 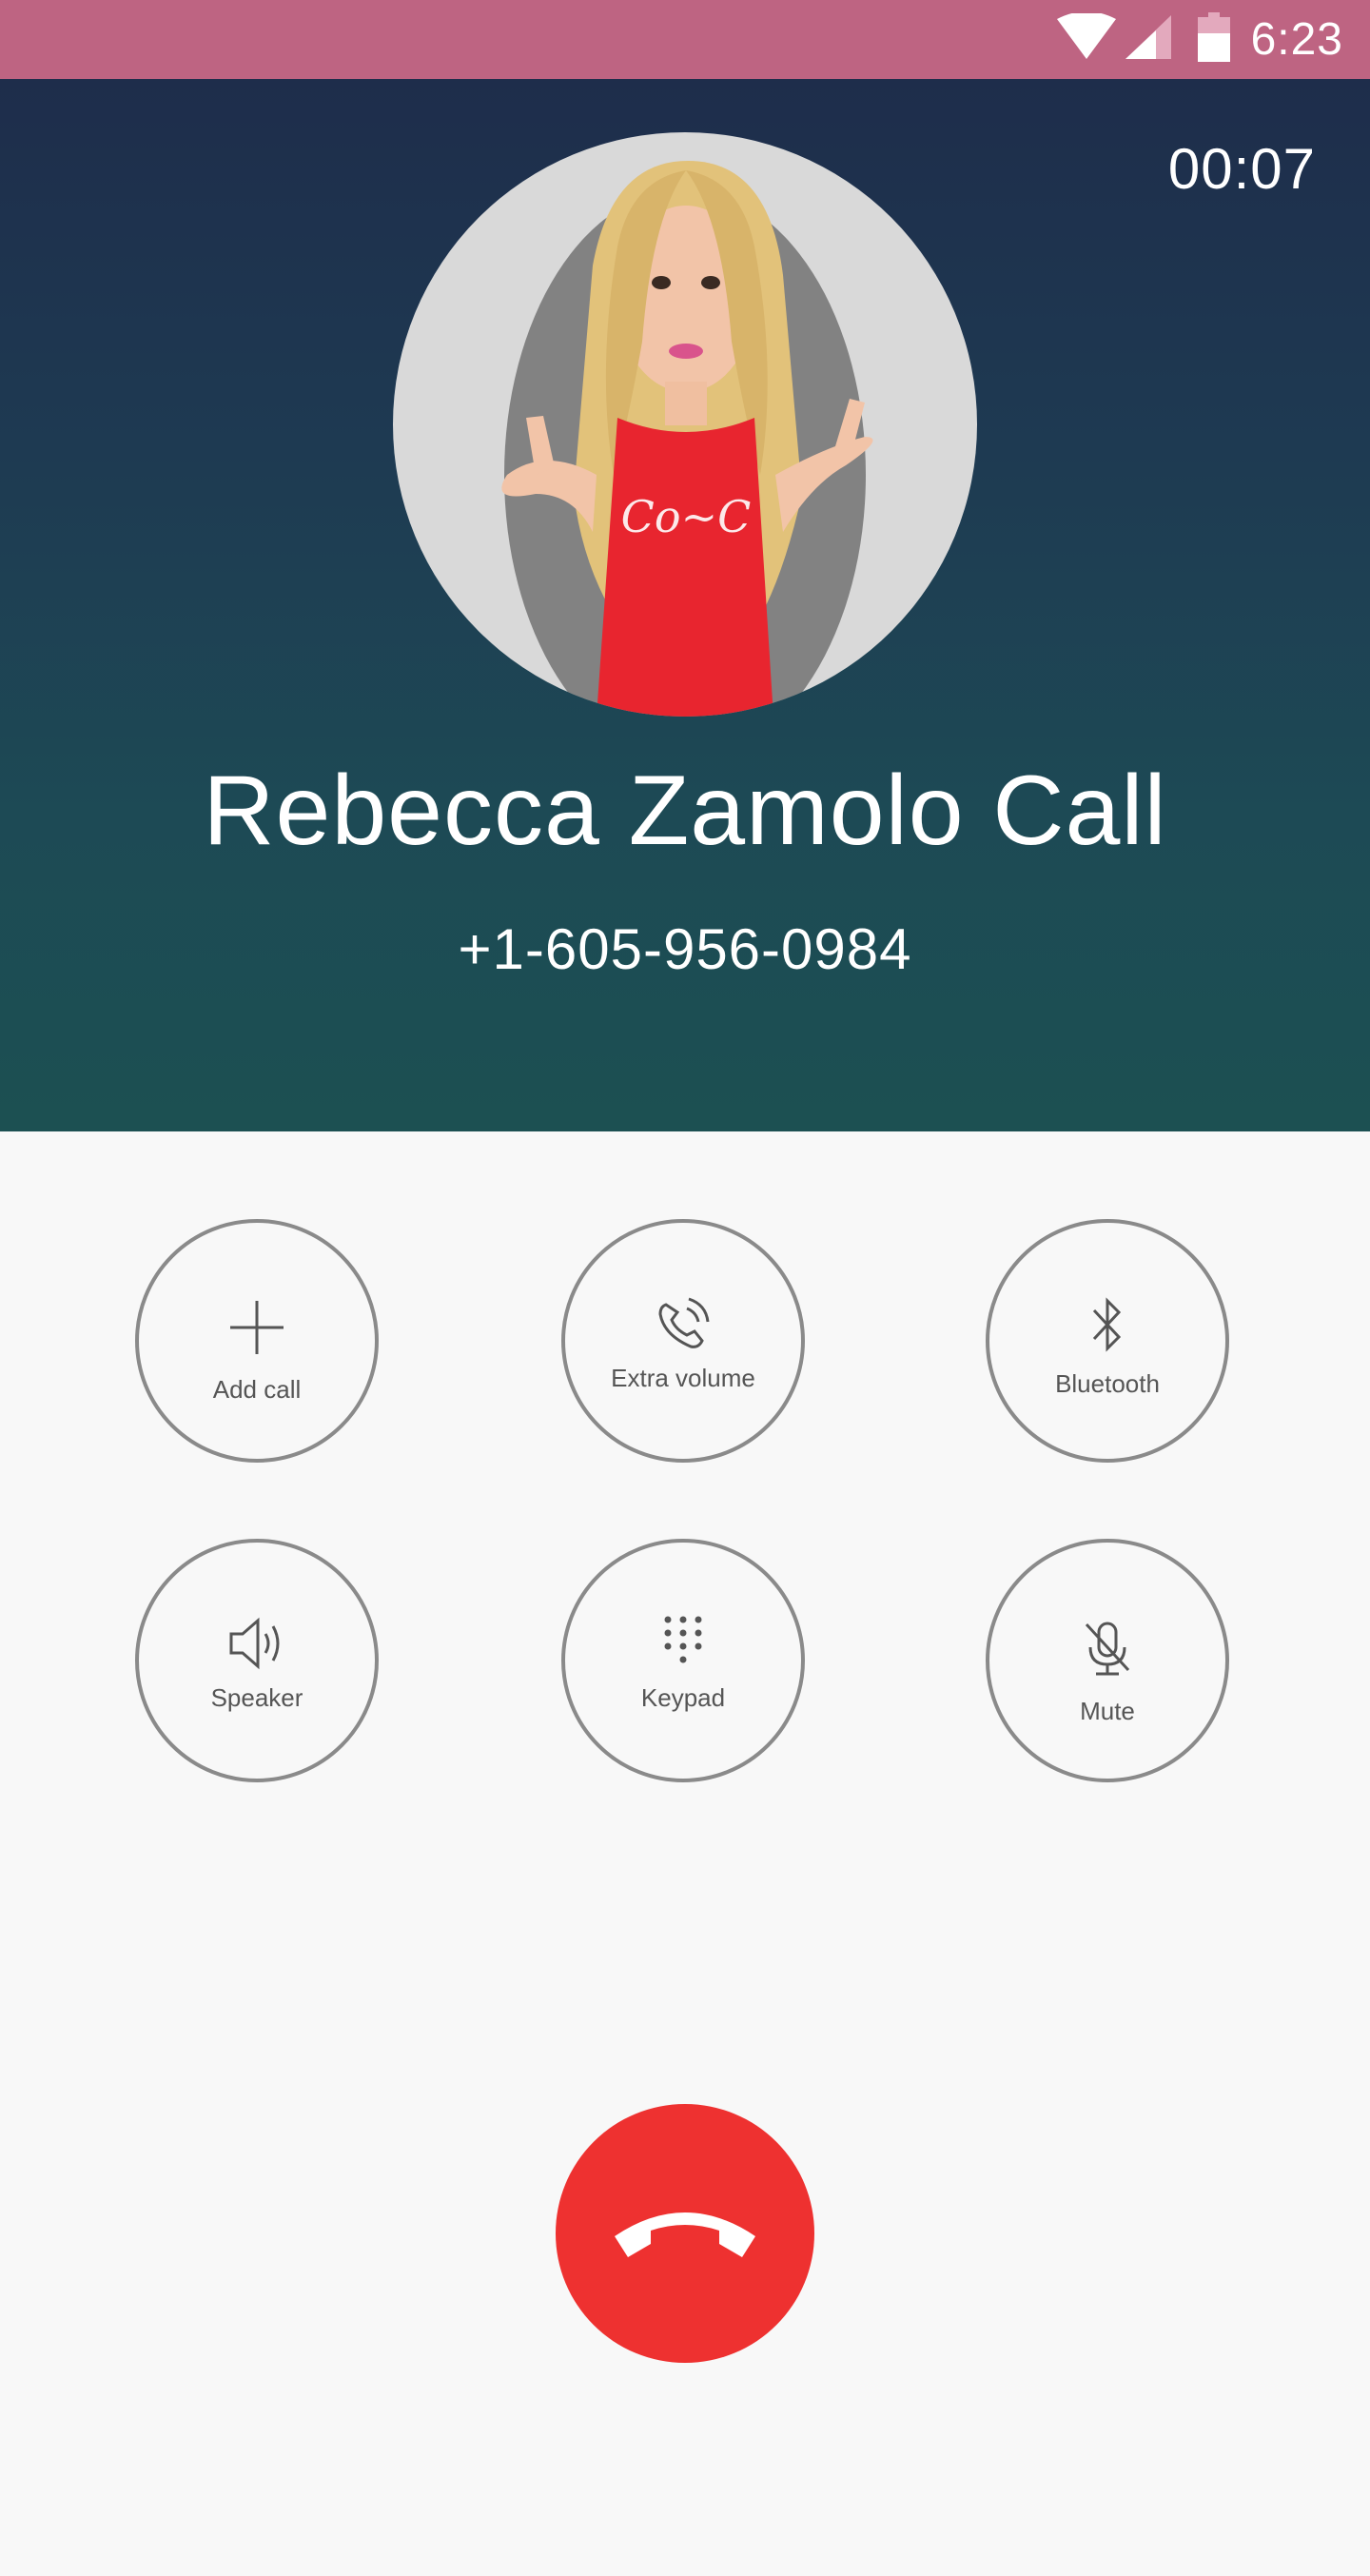 I want to click on add-call-button: Add call, so click(x=257, y=1341).